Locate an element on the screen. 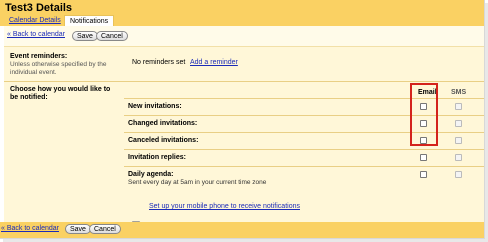 The image size is (488, 242). tab-calendar-details: Calendar Details is located at coordinates (35, 20).